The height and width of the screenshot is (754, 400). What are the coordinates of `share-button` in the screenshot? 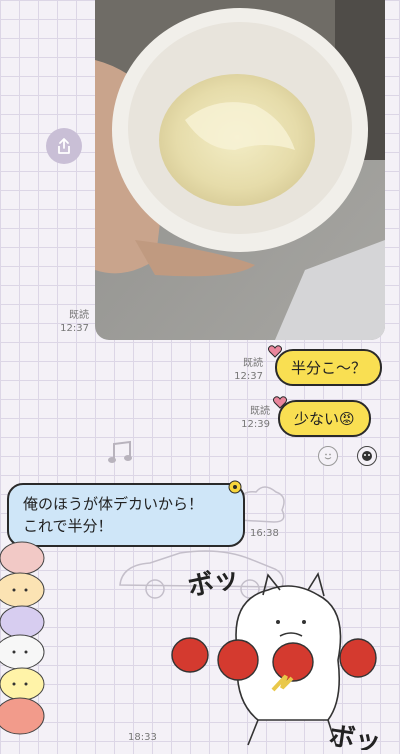 It's located at (64, 146).